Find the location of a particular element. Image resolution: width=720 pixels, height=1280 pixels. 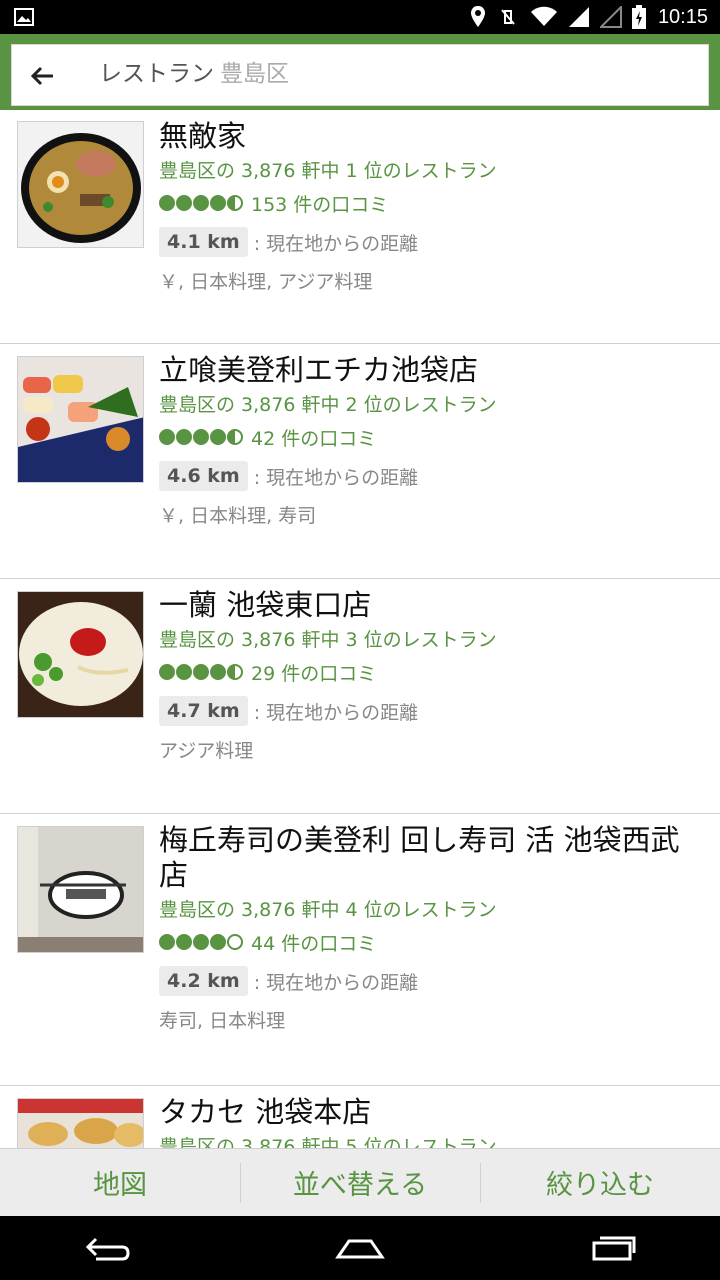

distance-badge: 4.2 km is located at coordinates (203, 981).